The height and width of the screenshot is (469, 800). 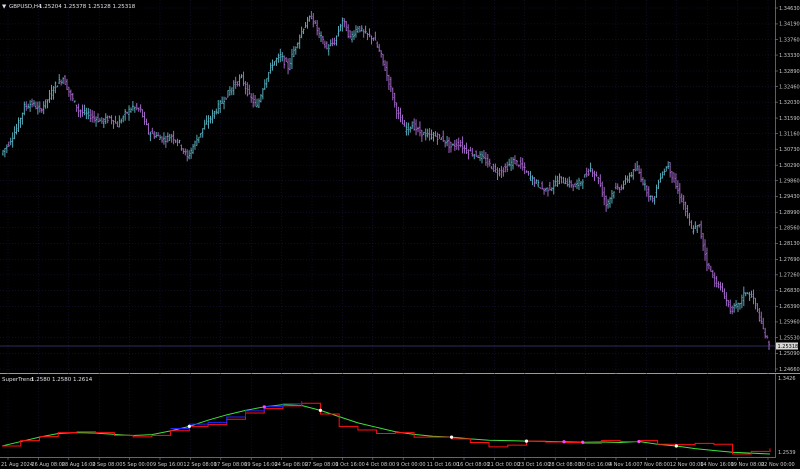 I want to click on indicator-axis-bg, so click(x=787, y=415).